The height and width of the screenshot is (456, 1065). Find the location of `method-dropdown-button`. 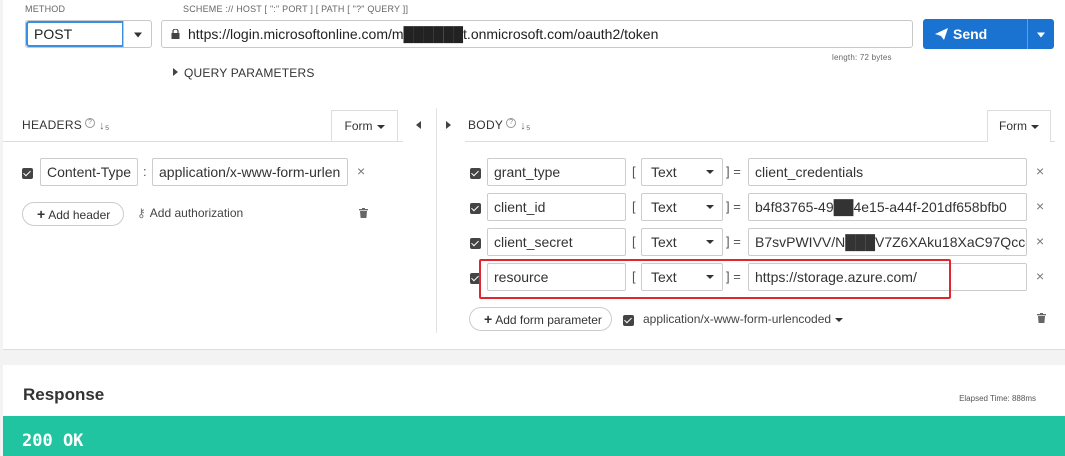

method-dropdown-button is located at coordinates (137, 34).